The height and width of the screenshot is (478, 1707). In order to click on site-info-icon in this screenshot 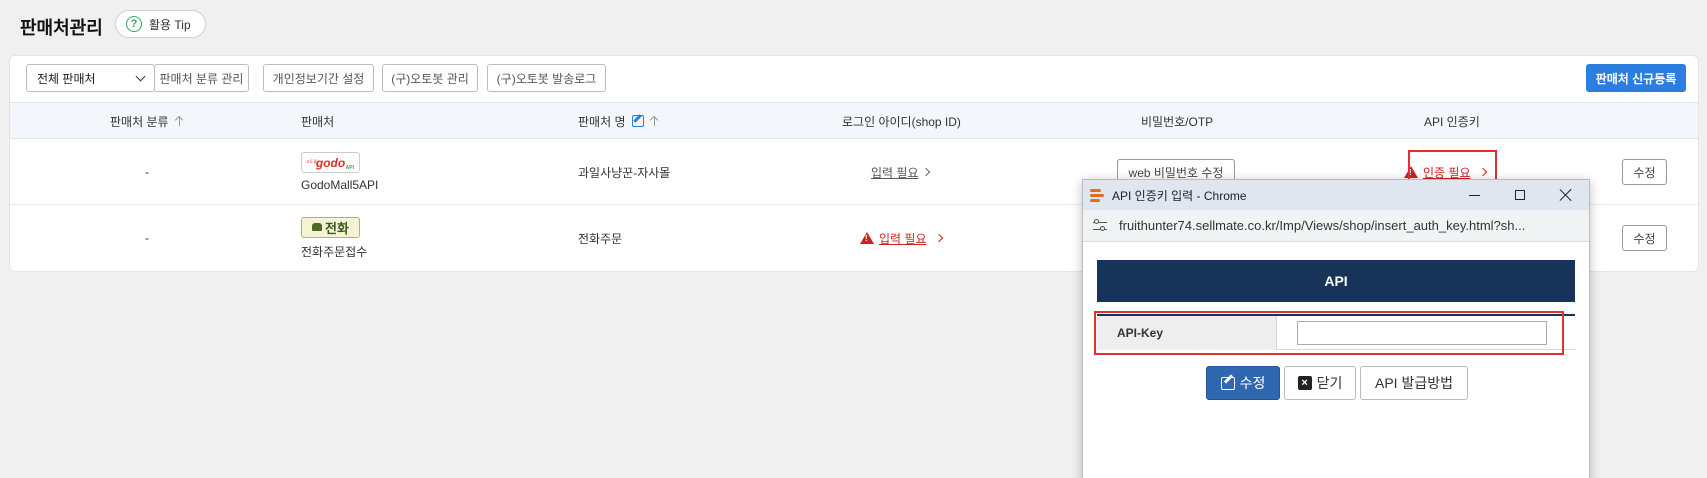, I will do `click(1100, 225)`.